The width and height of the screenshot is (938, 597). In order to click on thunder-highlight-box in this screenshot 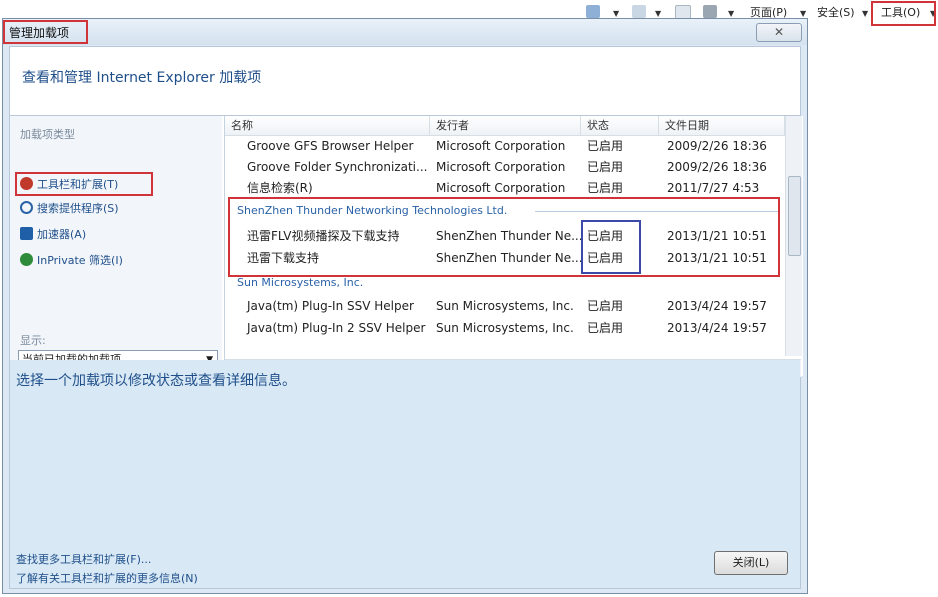, I will do `click(504, 237)`.